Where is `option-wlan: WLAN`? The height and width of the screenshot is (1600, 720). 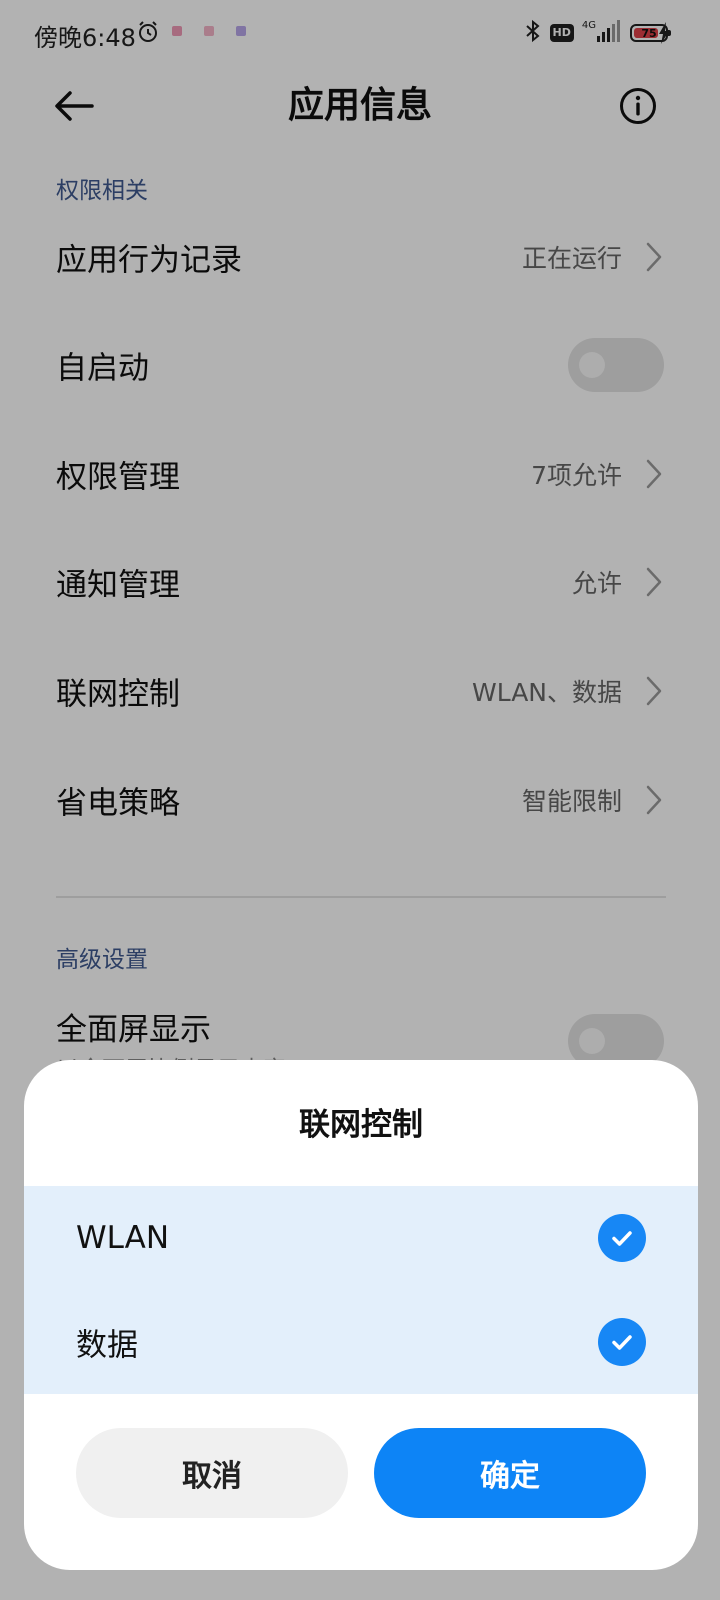
option-wlan: WLAN is located at coordinates (361, 1238).